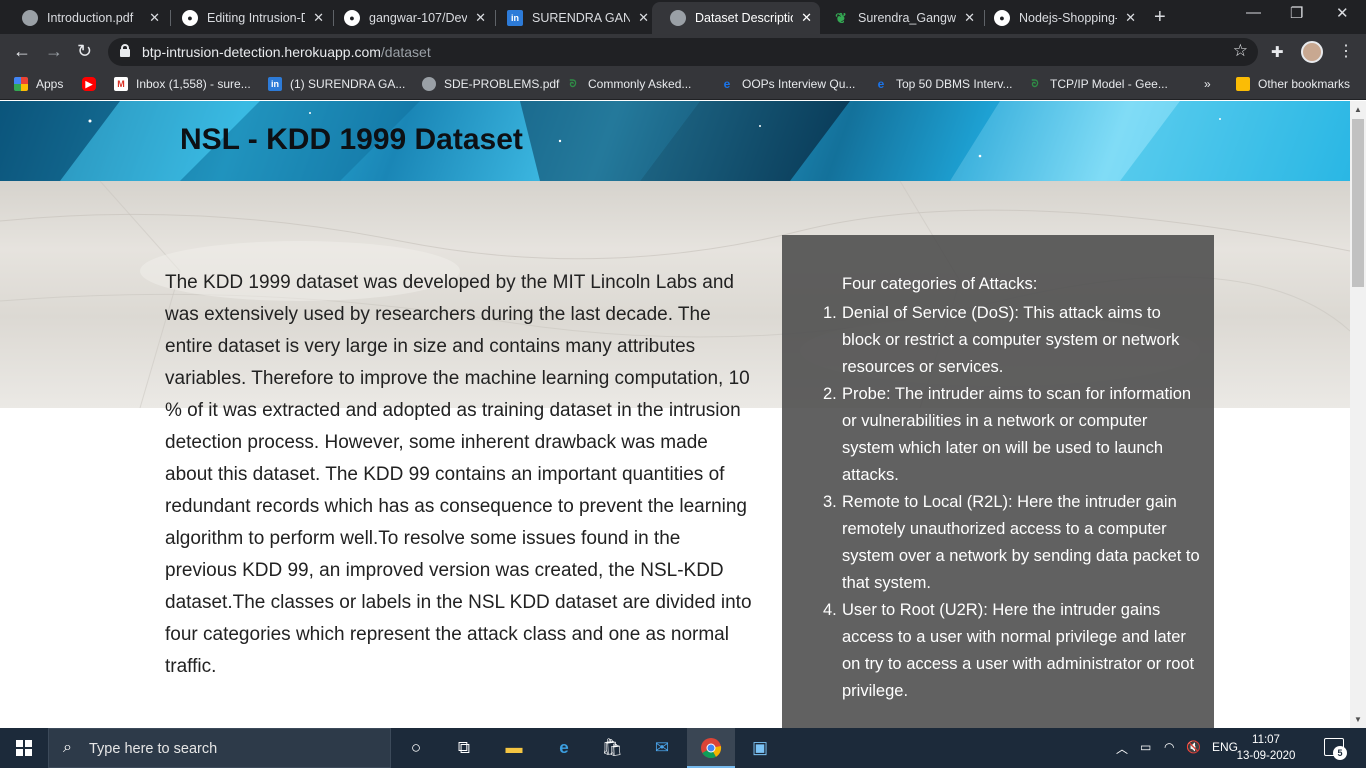 Image resolution: width=1366 pixels, height=768 pixels. What do you see at coordinates (248, 18) in the screenshot?
I see `tab-editing-intrusion: ● Editing Intrusion-D ✕` at bounding box center [248, 18].